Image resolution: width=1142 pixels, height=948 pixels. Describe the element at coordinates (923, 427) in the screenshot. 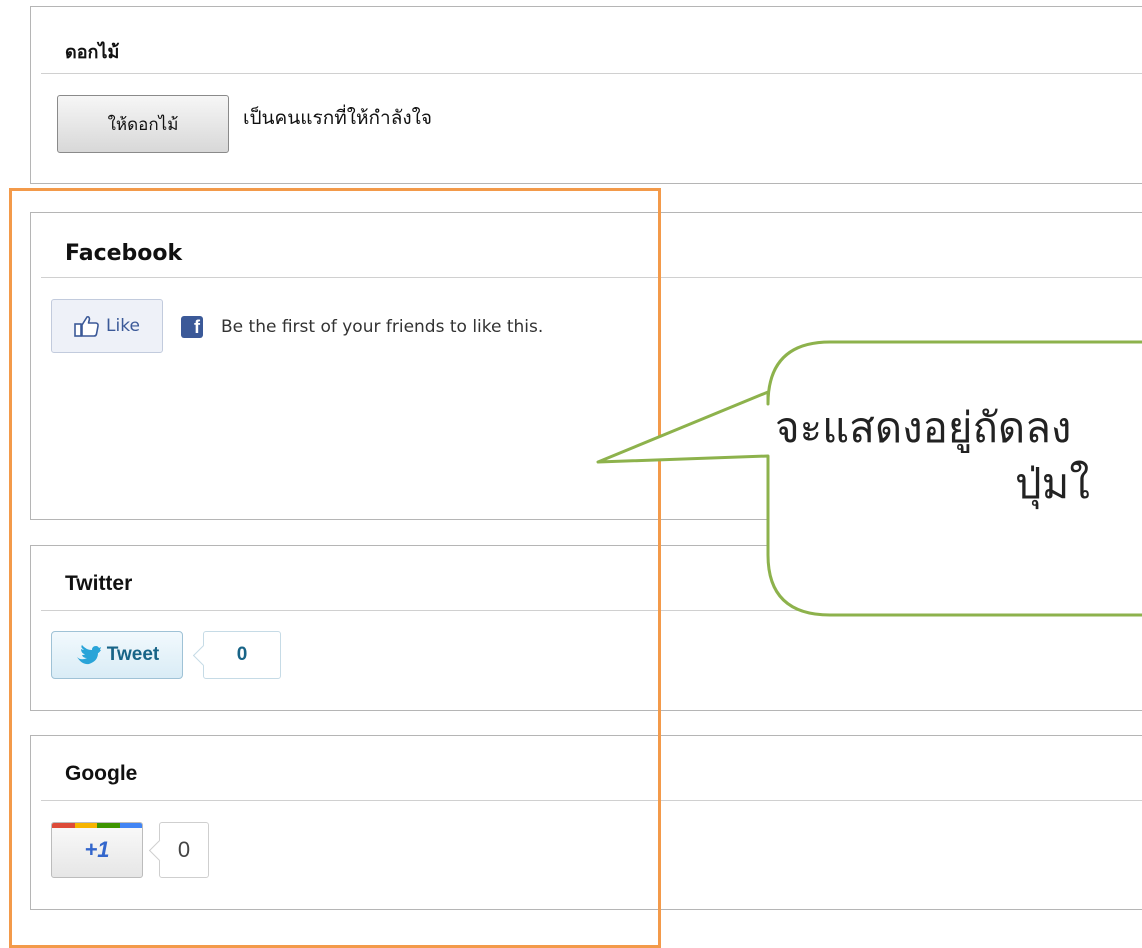

I see `callout-line-1: จะแสดงอยู่ถัดลง` at that location.